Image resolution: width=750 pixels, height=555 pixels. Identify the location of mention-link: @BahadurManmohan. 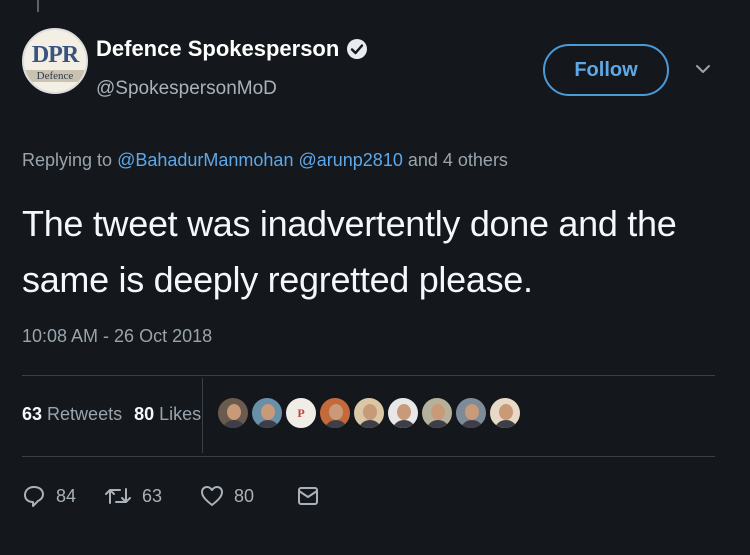
(205, 160).